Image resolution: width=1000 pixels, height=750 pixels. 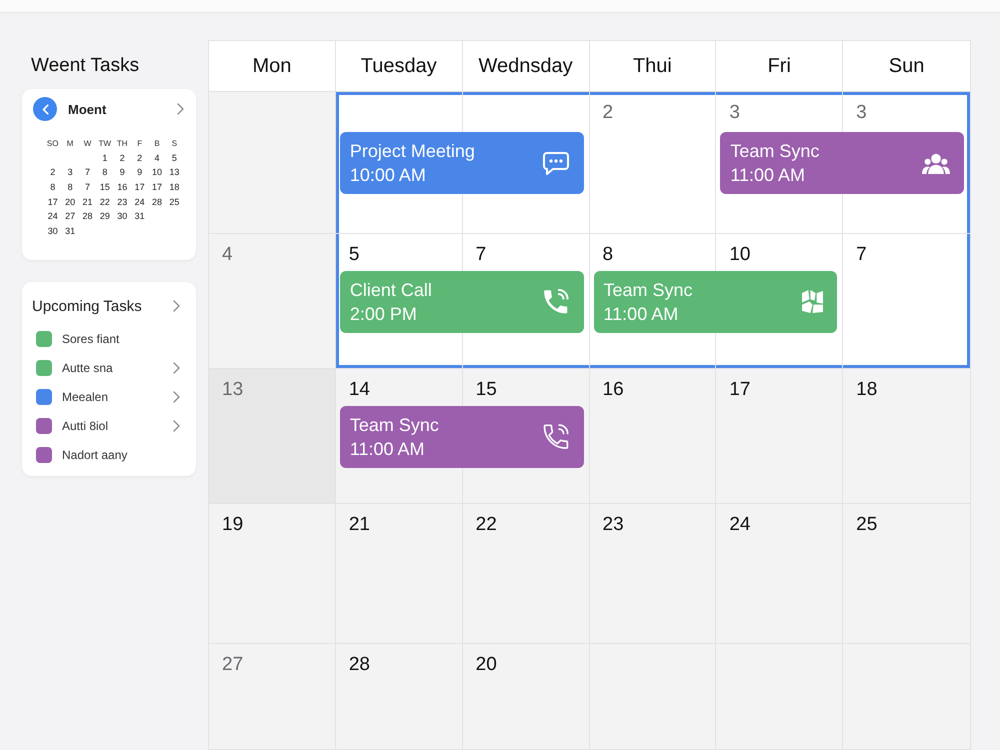 I want to click on day-number: 27, so click(x=233, y=664).